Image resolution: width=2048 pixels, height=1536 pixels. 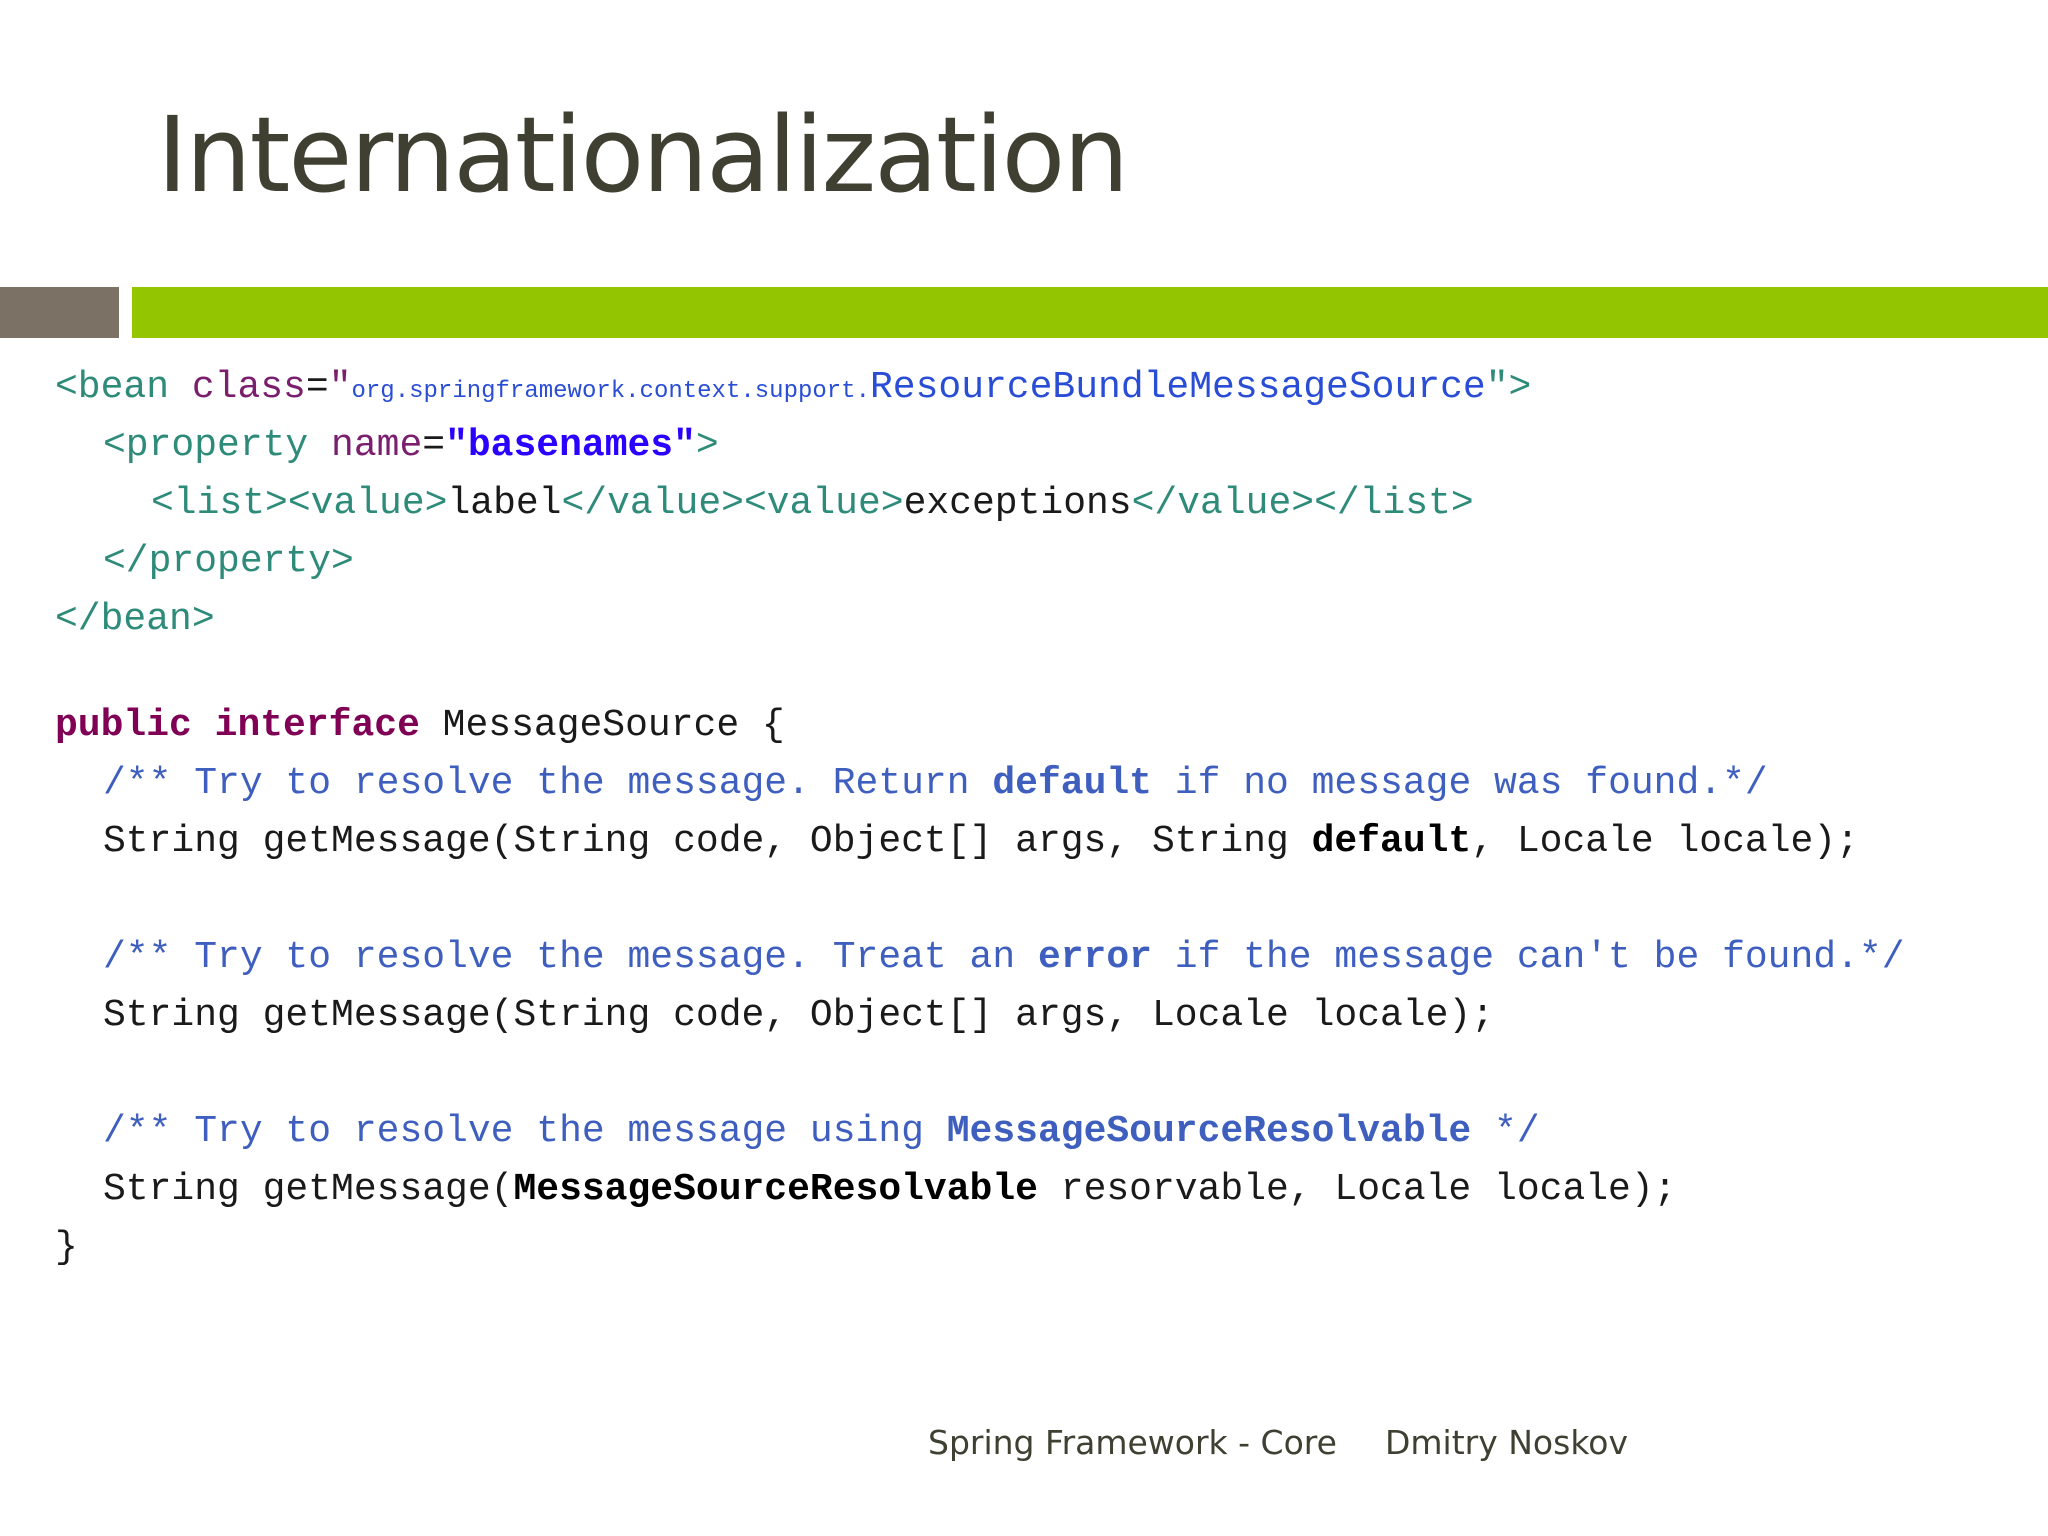 What do you see at coordinates (504, 503) in the screenshot?
I see `code-text: label` at bounding box center [504, 503].